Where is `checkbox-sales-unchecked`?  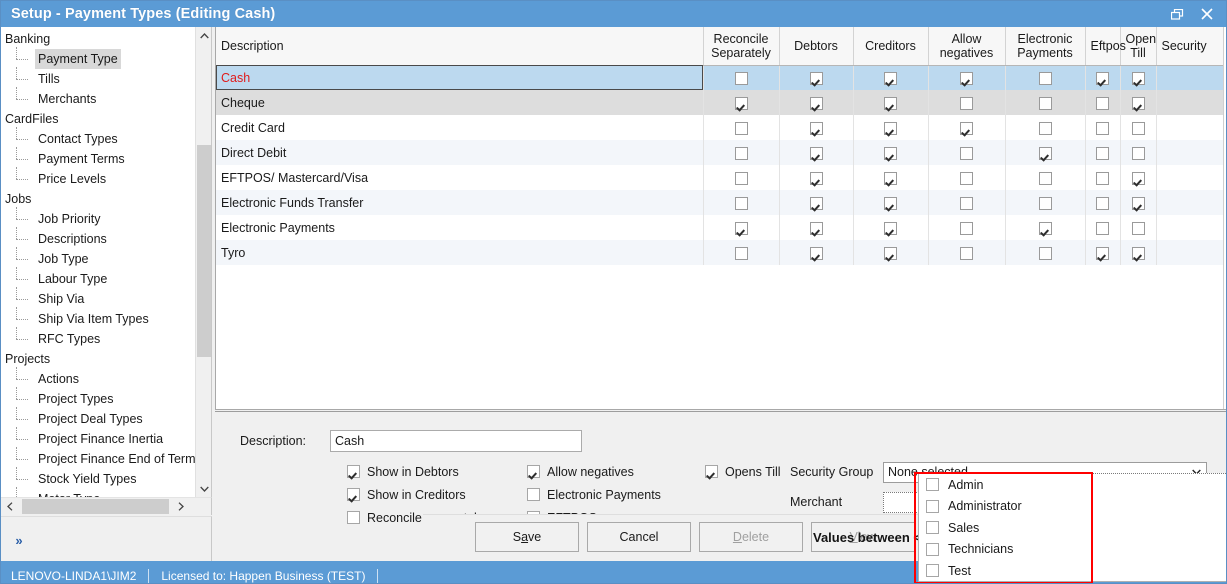 checkbox-sales-unchecked is located at coordinates (932, 528).